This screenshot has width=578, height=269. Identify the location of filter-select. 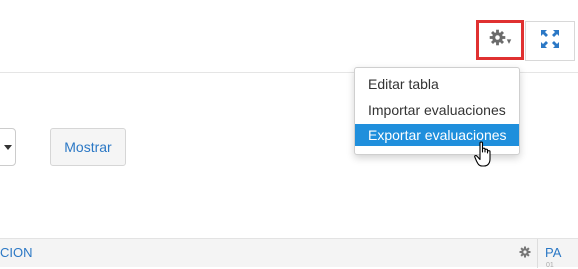
(8, 147).